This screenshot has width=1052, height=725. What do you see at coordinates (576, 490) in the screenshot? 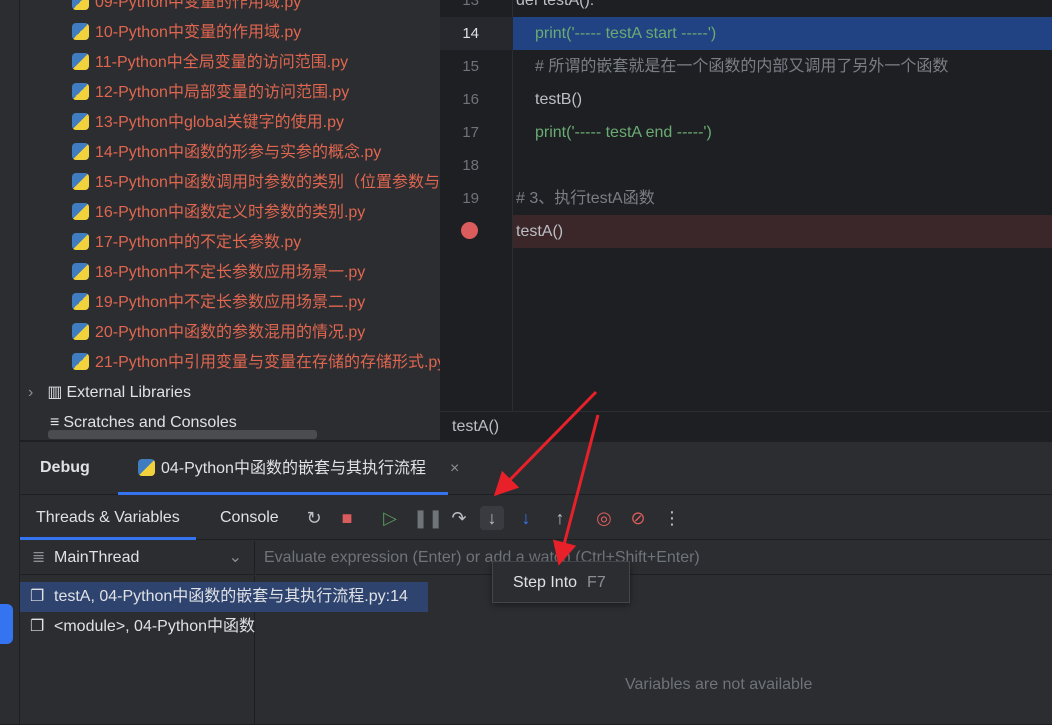
I see `arrow-to-tooltip` at bounding box center [576, 490].